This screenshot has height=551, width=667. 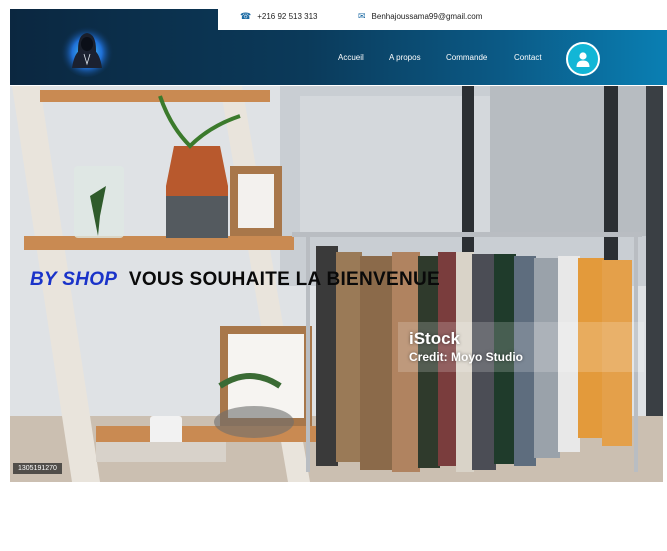 What do you see at coordinates (466, 57) in the screenshot?
I see `nav-commande: Commande` at bounding box center [466, 57].